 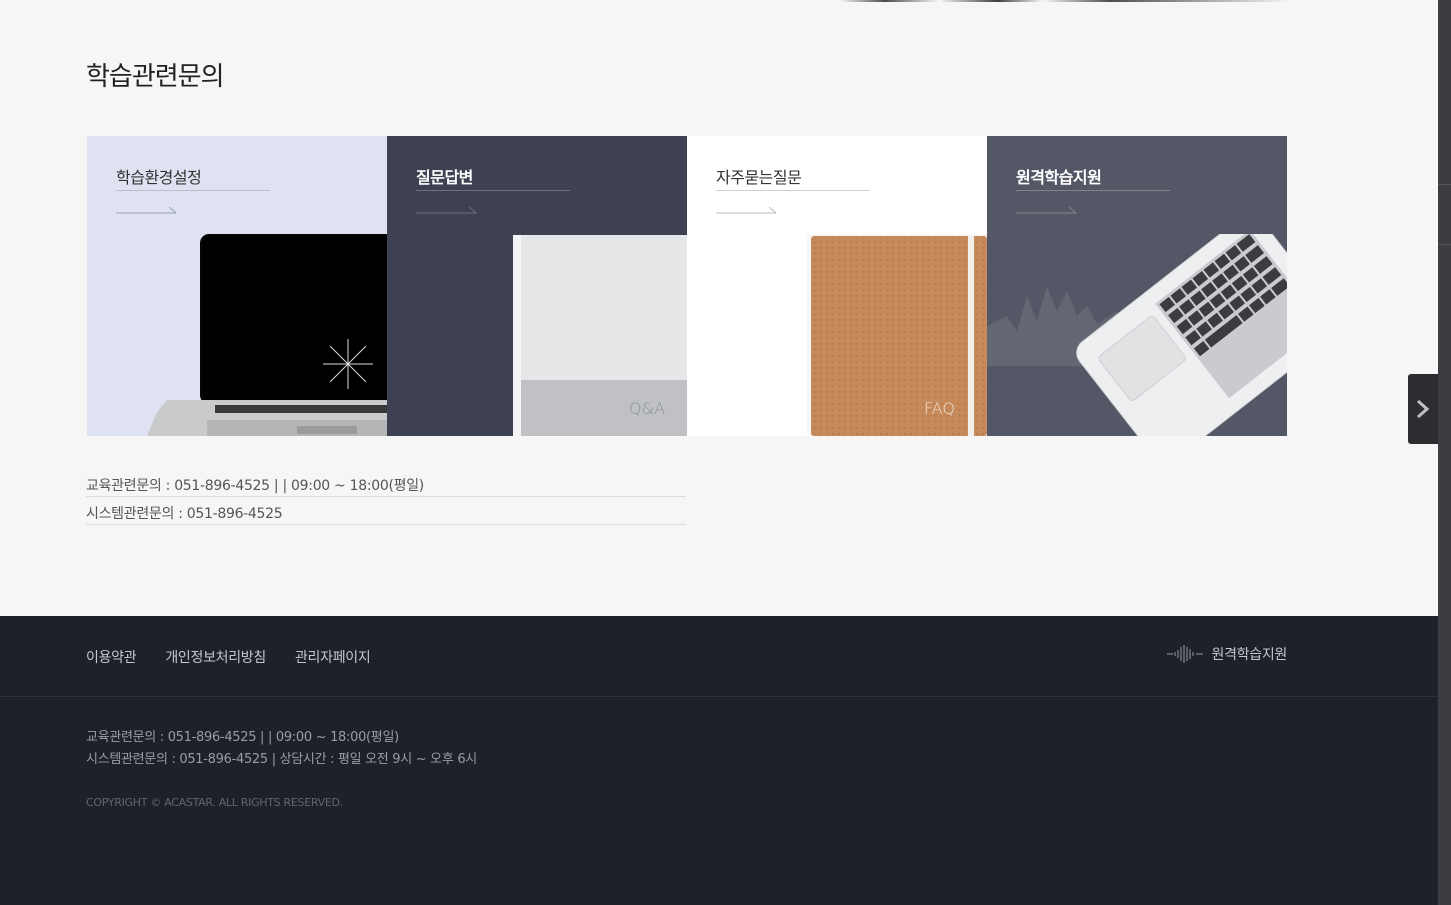 What do you see at coordinates (1181, 335) in the screenshot?
I see `laptop-keyboard-image` at bounding box center [1181, 335].